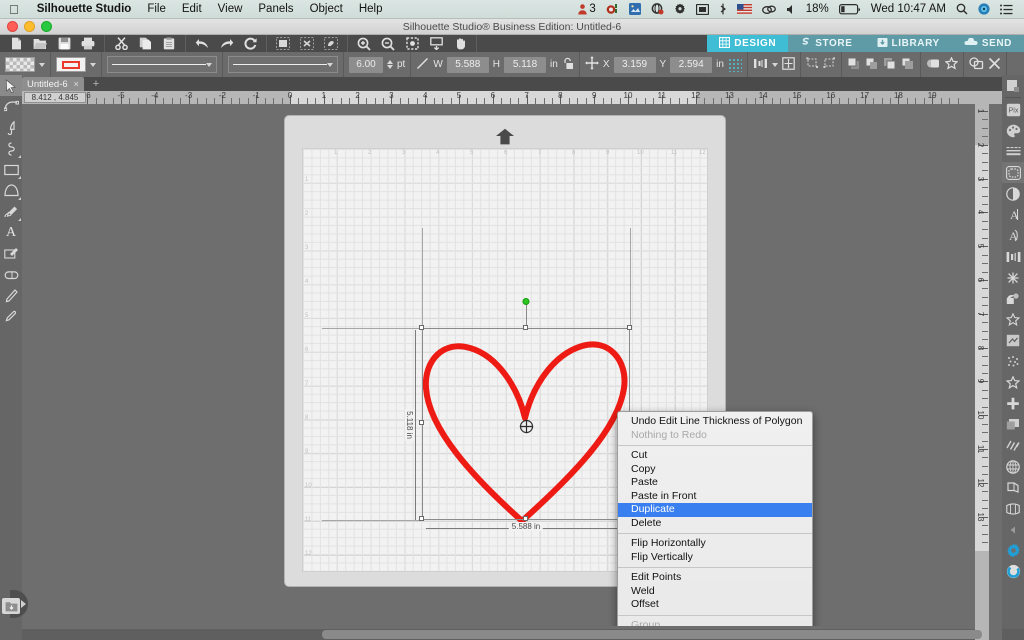  Describe the element at coordinates (1013, 214) in the screenshot. I see `panel-text-style: A` at that location.